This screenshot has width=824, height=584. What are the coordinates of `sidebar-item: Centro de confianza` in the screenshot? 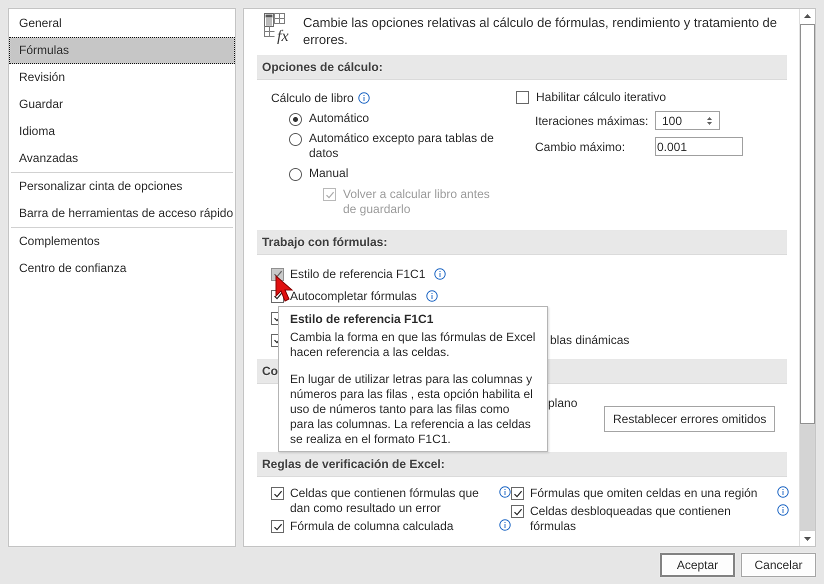 It's located at (122, 268).